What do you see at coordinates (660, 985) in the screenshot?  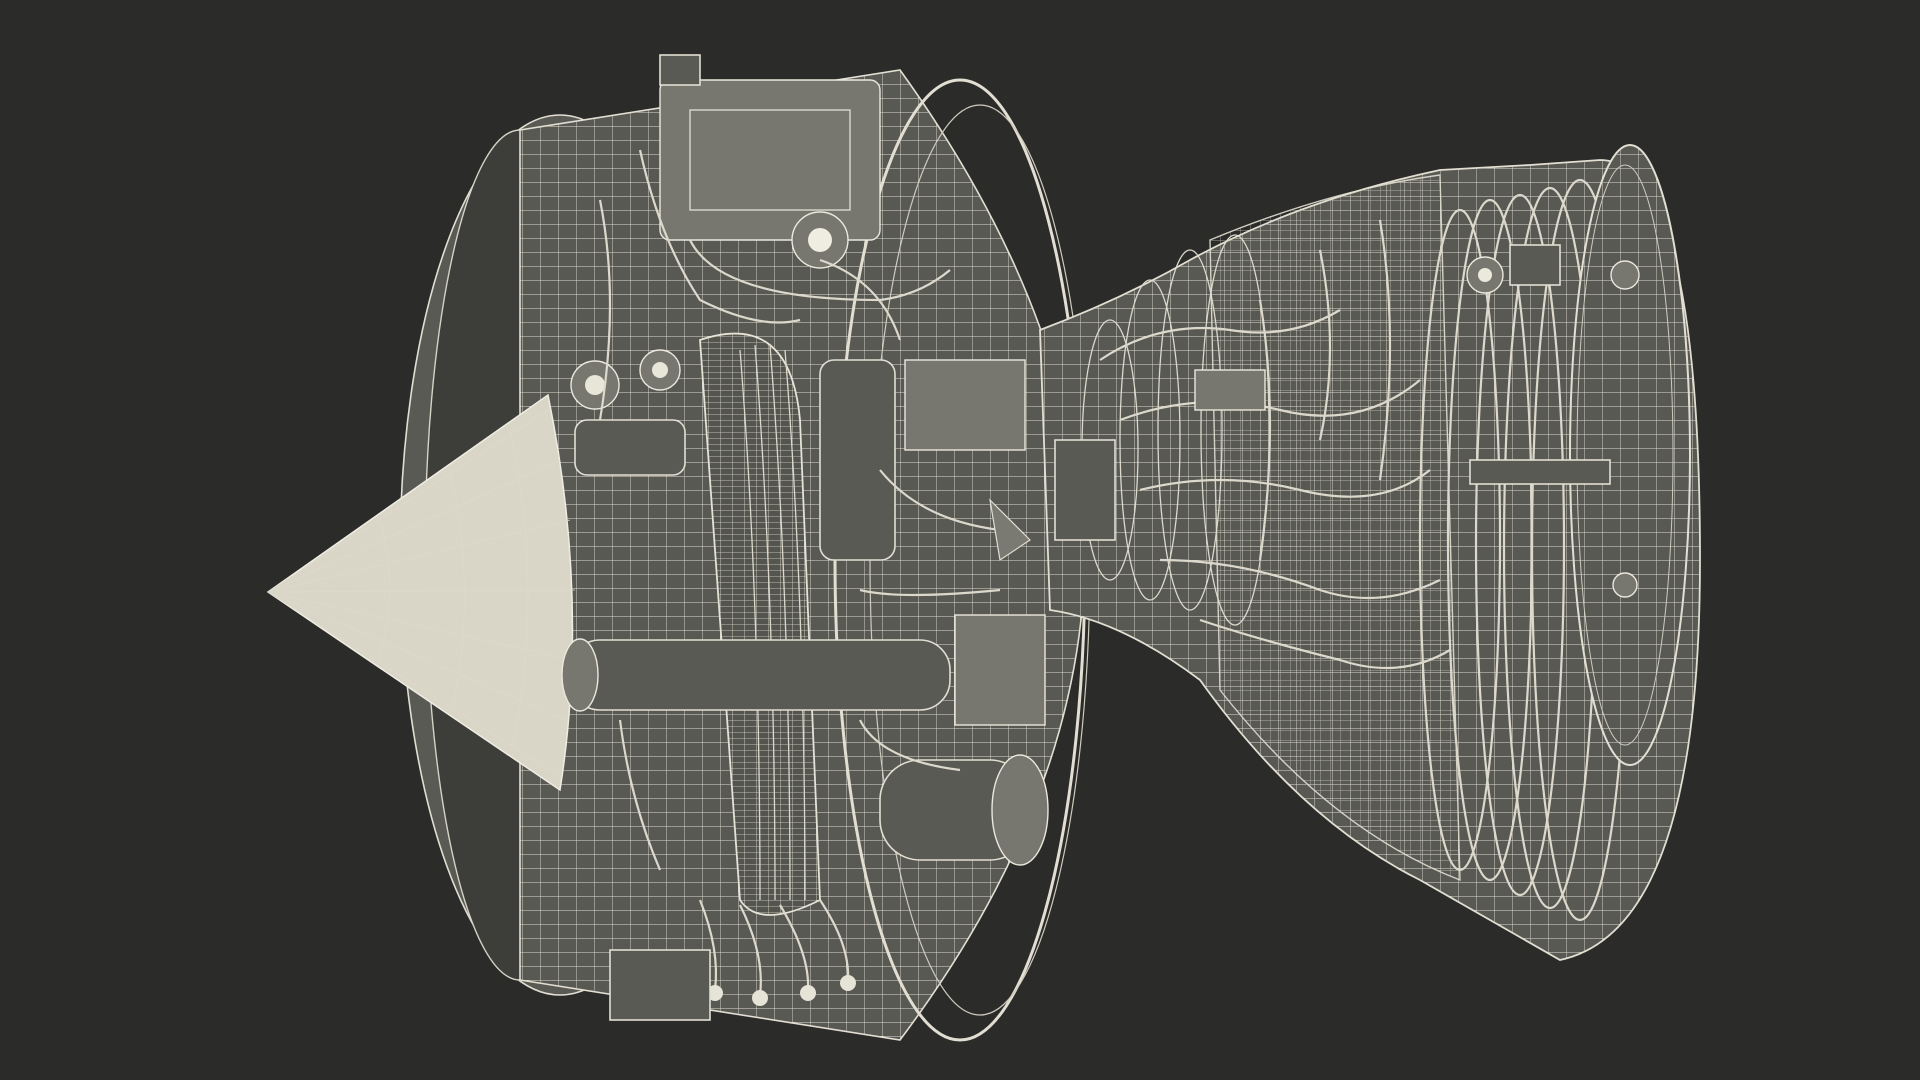 I see `bottom-mount` at bounding box center [660, 985].